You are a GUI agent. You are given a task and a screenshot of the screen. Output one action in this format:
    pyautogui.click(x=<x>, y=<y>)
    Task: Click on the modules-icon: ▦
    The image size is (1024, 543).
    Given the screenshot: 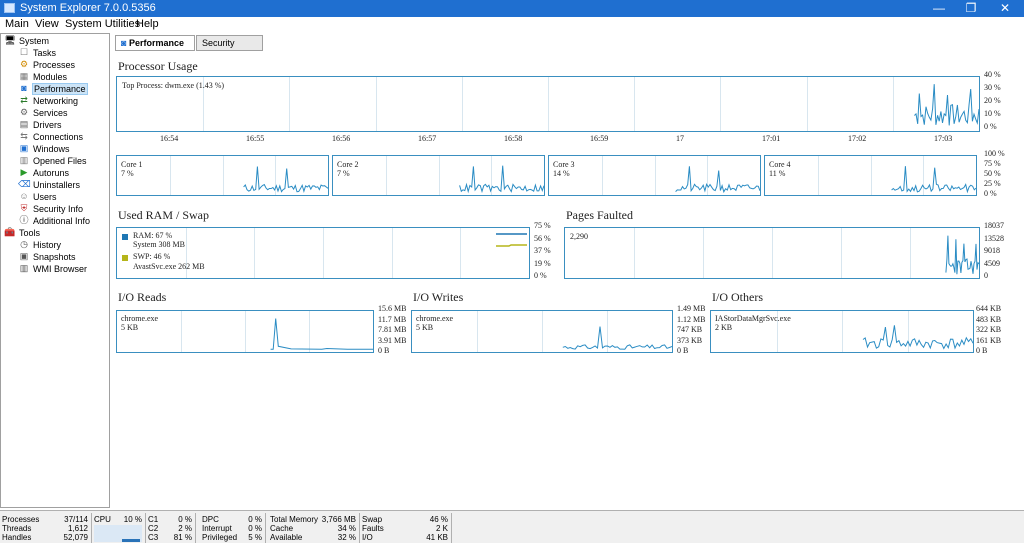 What is the action you would take?
    pyautogui.click(x=24, y=76)
    